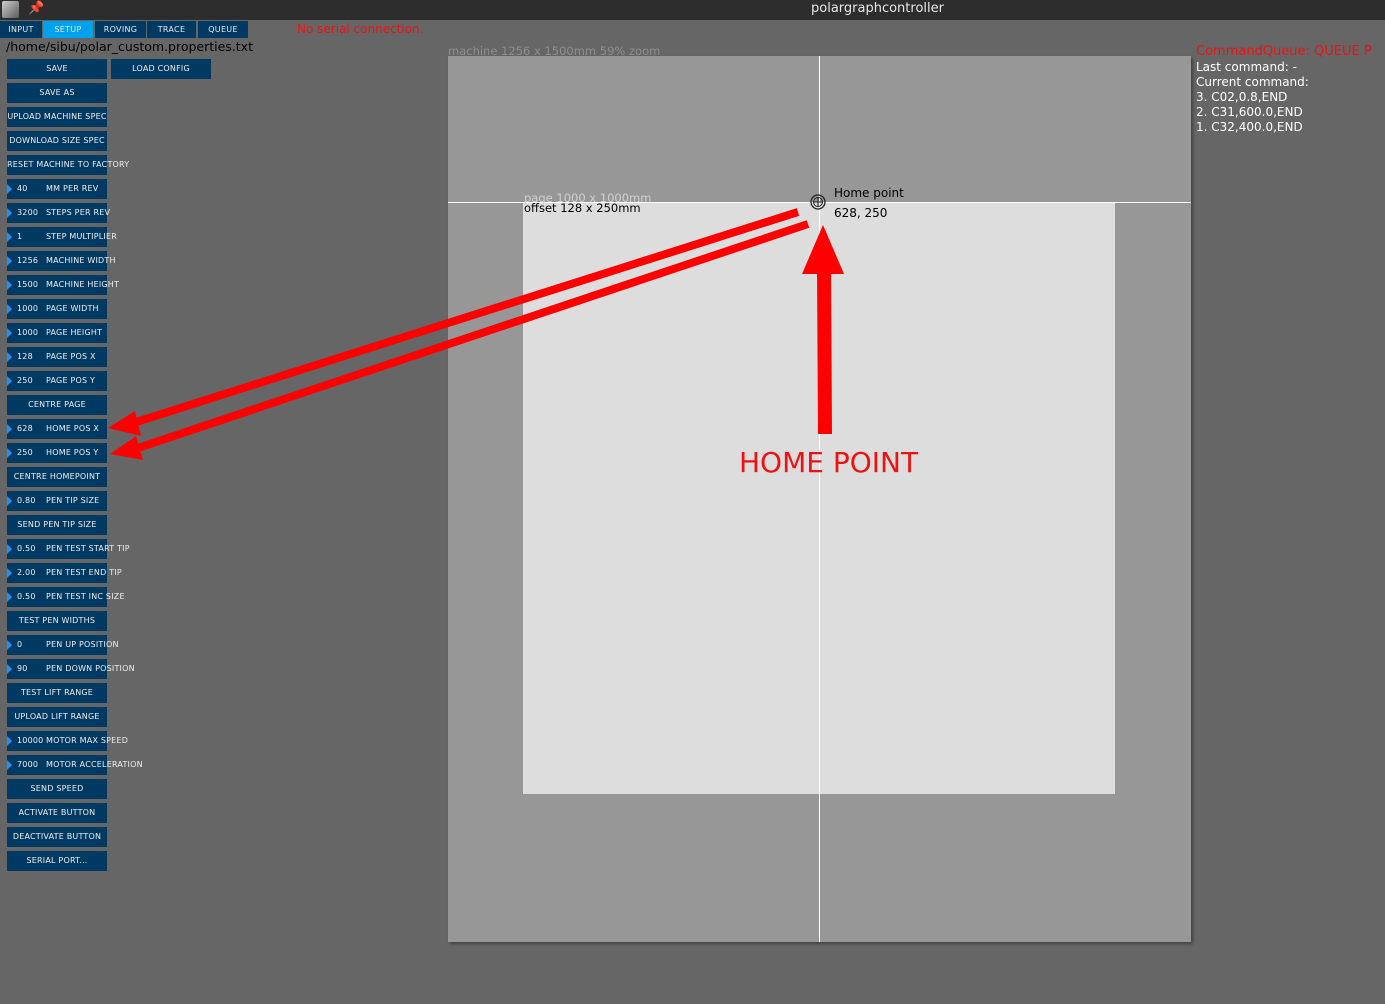 The height and width of the screenshot is (1004, 1385). I want to click on arrowhead-up, so click(823, 249).